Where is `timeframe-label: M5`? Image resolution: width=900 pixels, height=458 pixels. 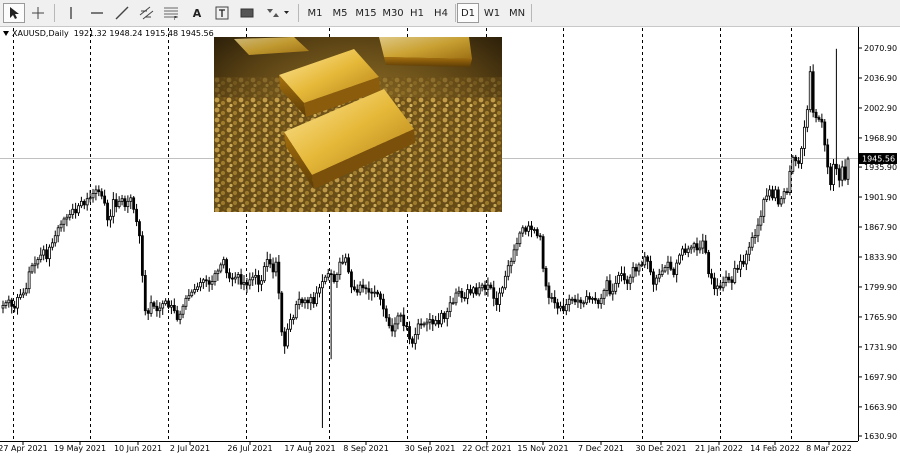 timeframe-label: M5 is located at coordinates (340, 13).